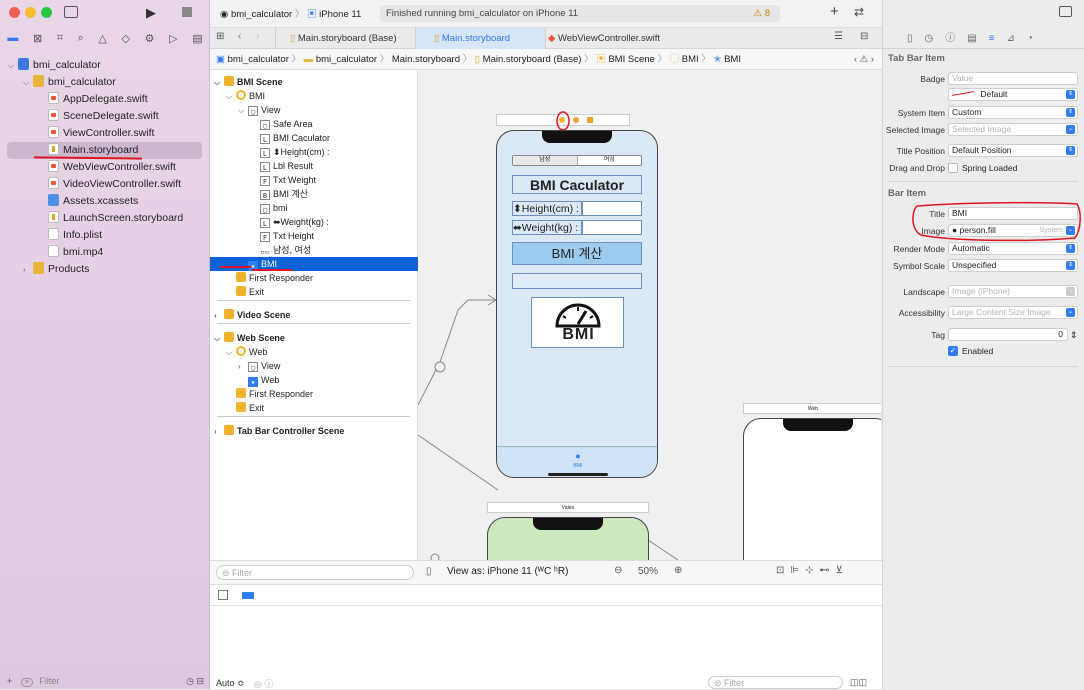 This screenshot has width=1084, height=690. What do you see at coordinates (578, 466) in the screenshot?
I see `tab-item-bmi: BMI` at bounding box center [578, 466].